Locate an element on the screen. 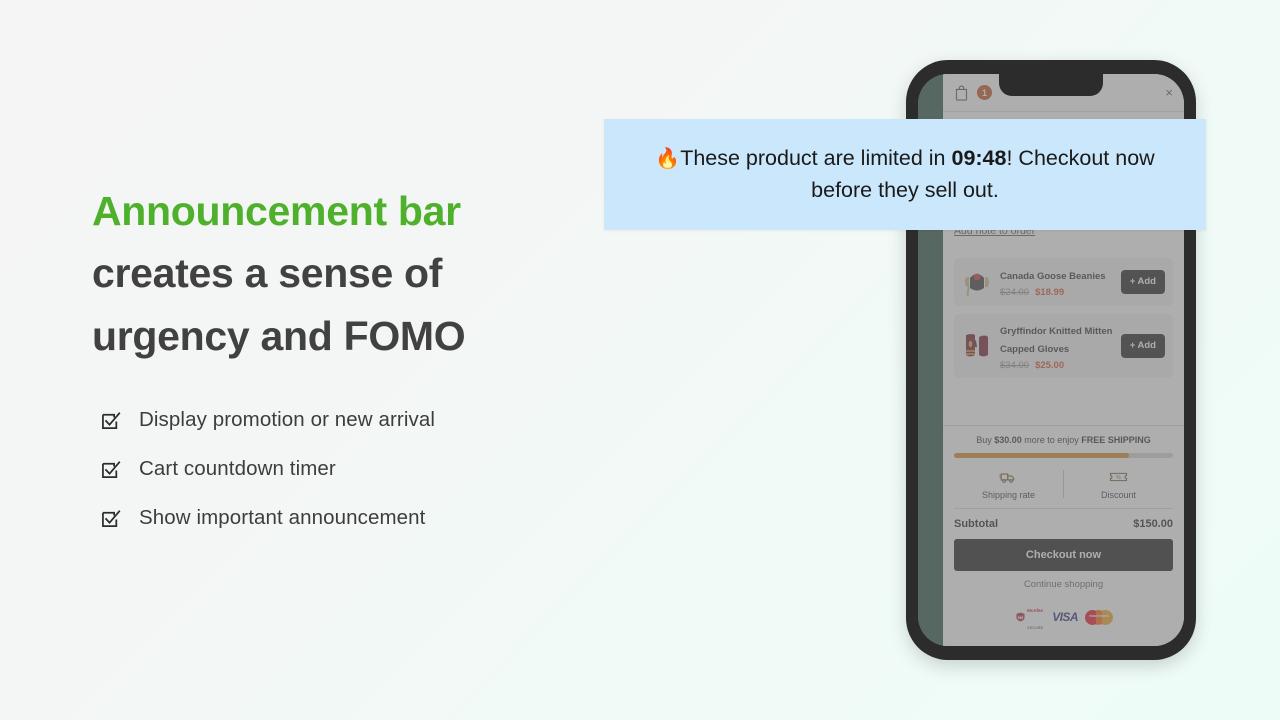 Image resolution: width=1280 pixels, height=720 pixels. shipping-rate-label: Shipping rate is located at coordinates (1008, 495).